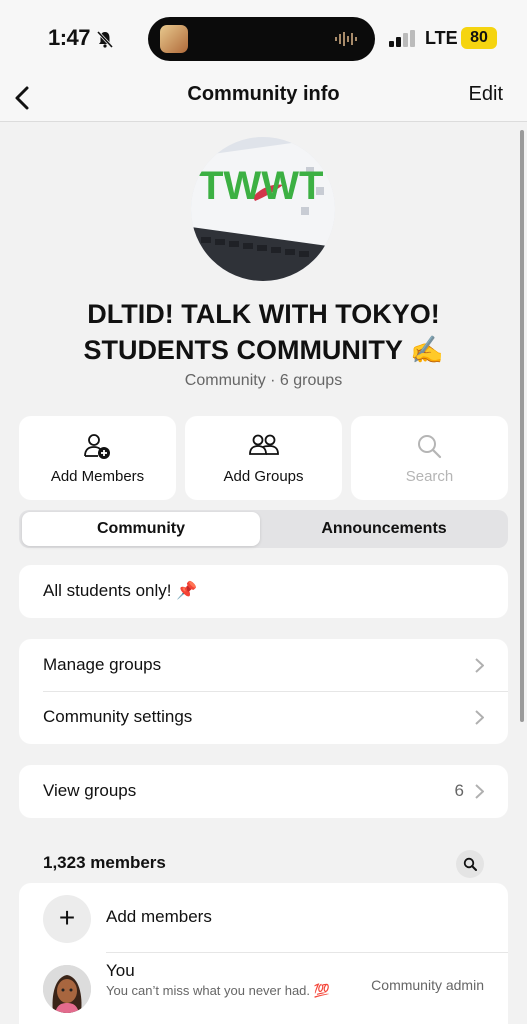 The width and height of the screenshot is (527, 1024). I want to click on manage-groups-row: Manage groups, so click(263, 665).